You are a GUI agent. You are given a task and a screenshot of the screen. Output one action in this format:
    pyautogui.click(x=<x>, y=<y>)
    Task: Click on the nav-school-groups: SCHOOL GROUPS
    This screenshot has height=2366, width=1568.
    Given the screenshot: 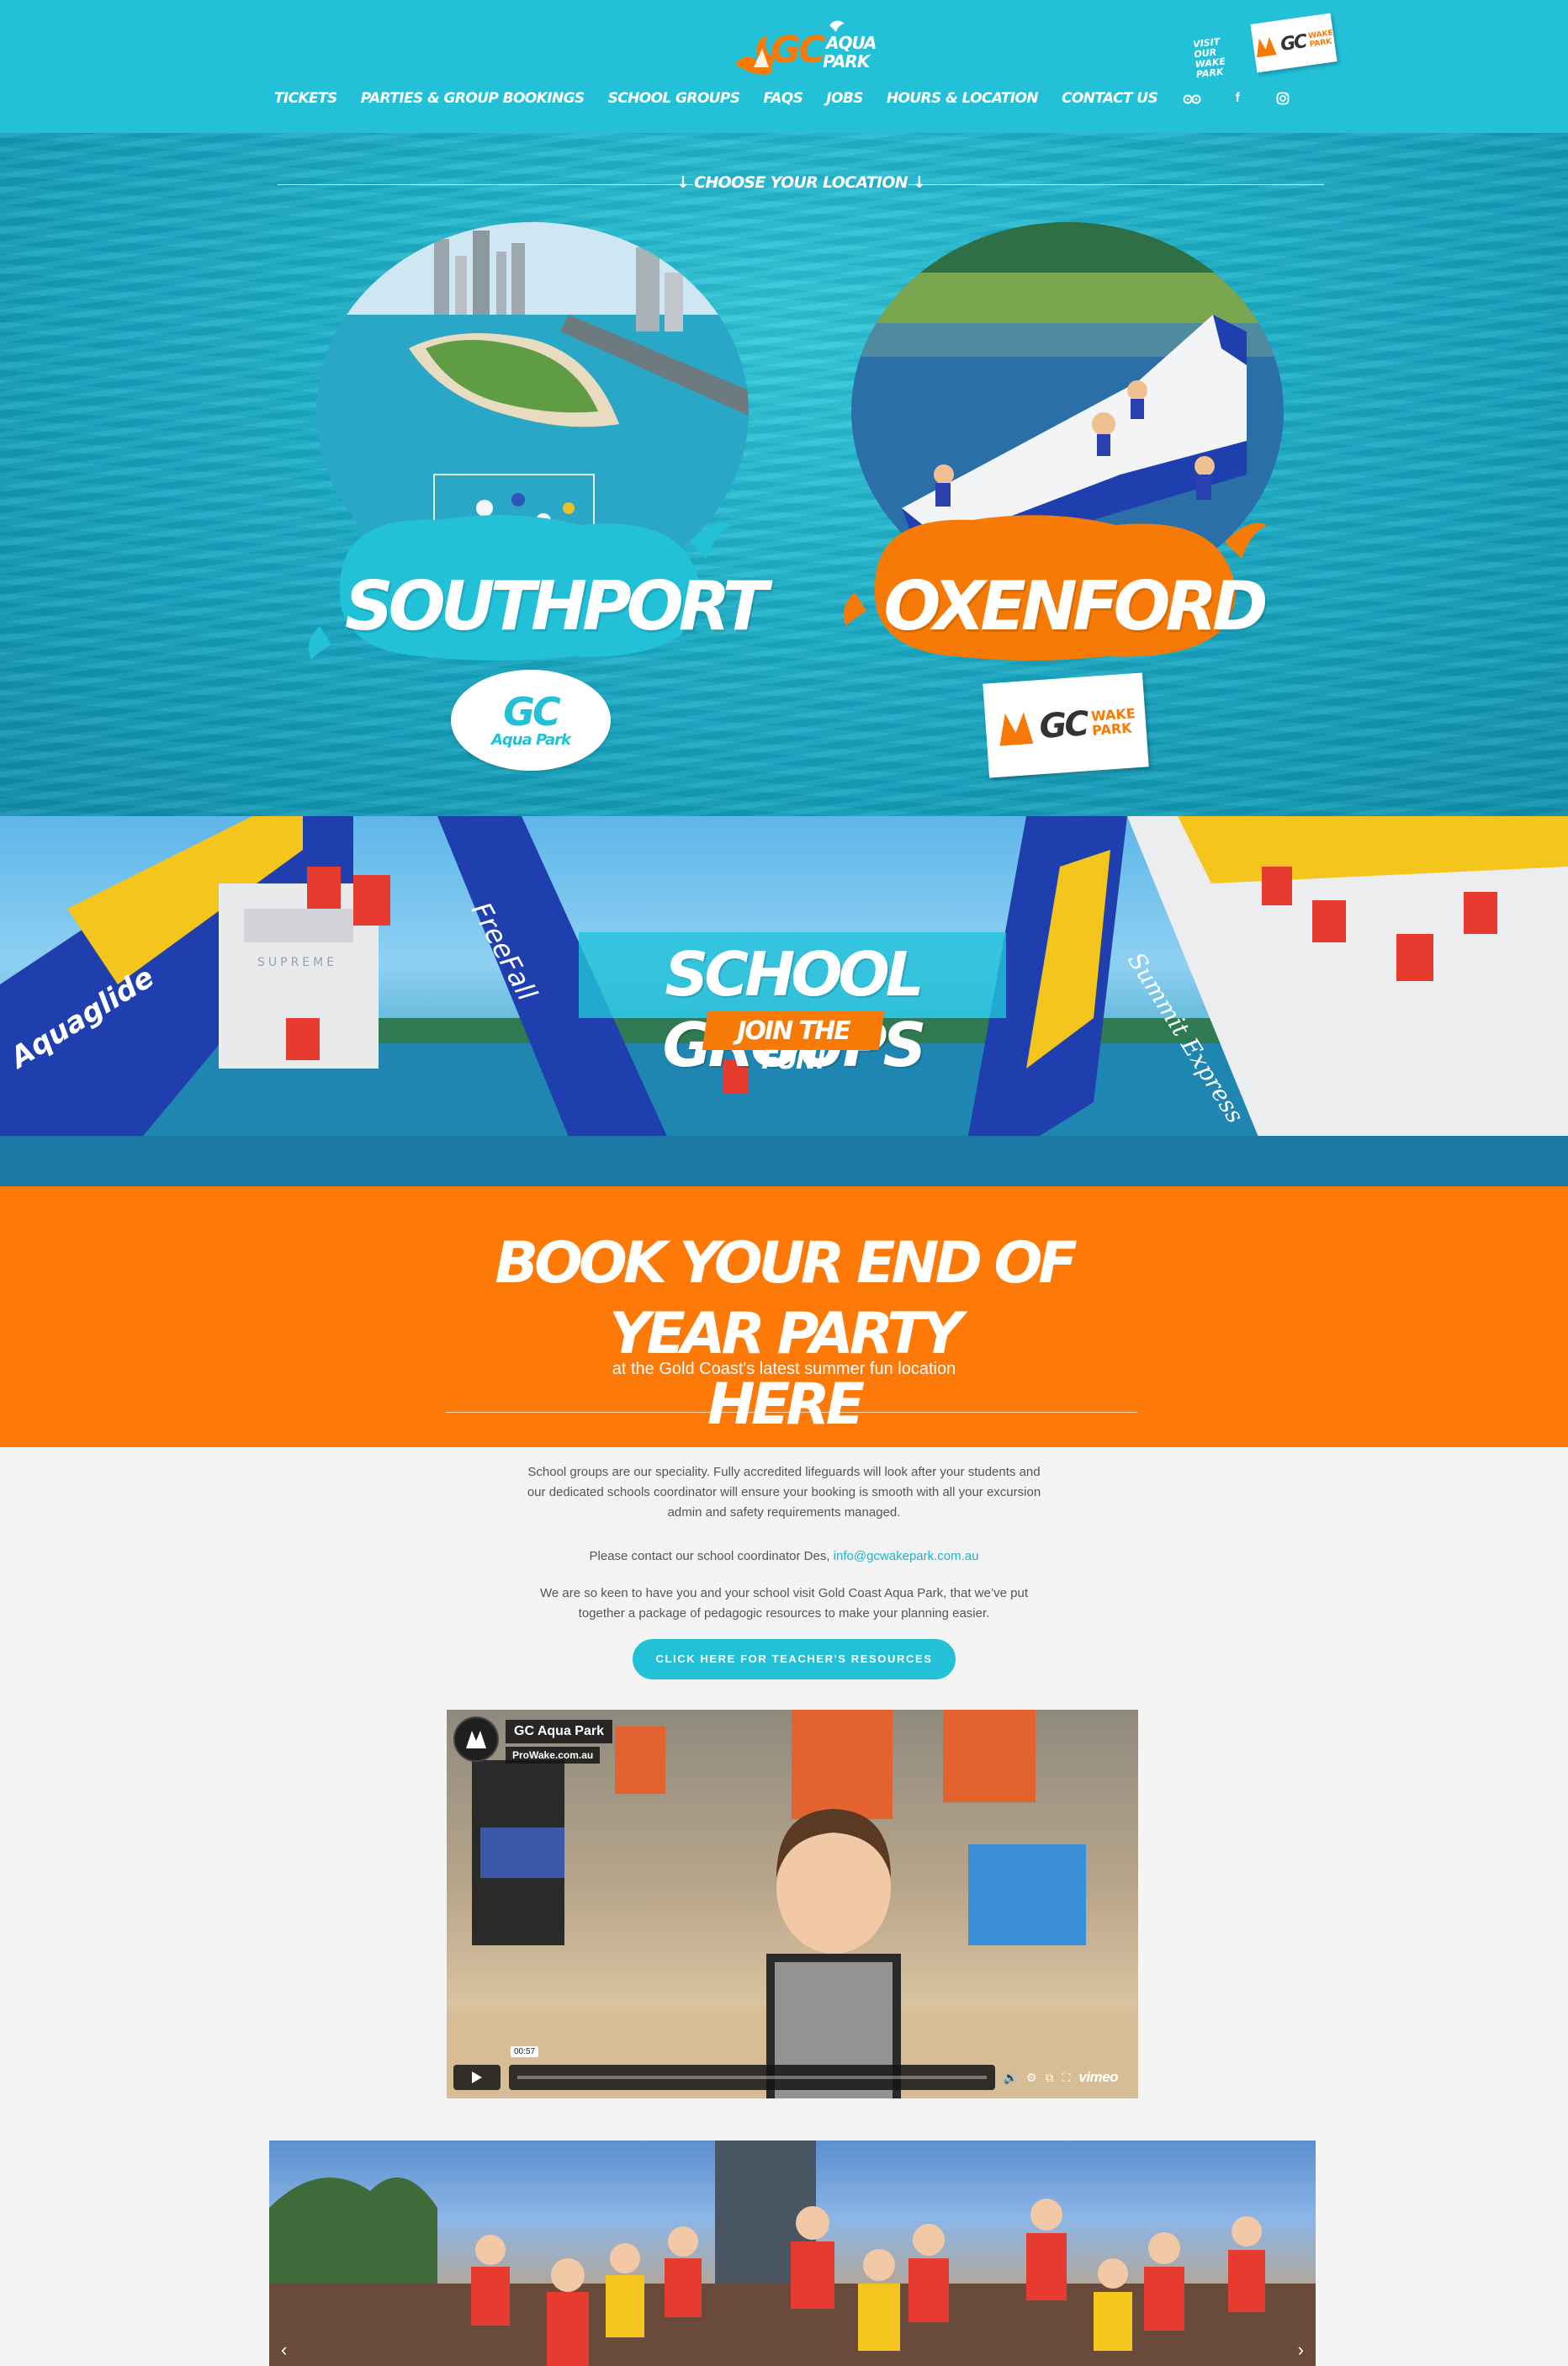 What is the action you would take?
    pyautogui.click(x=674, y=98)
    